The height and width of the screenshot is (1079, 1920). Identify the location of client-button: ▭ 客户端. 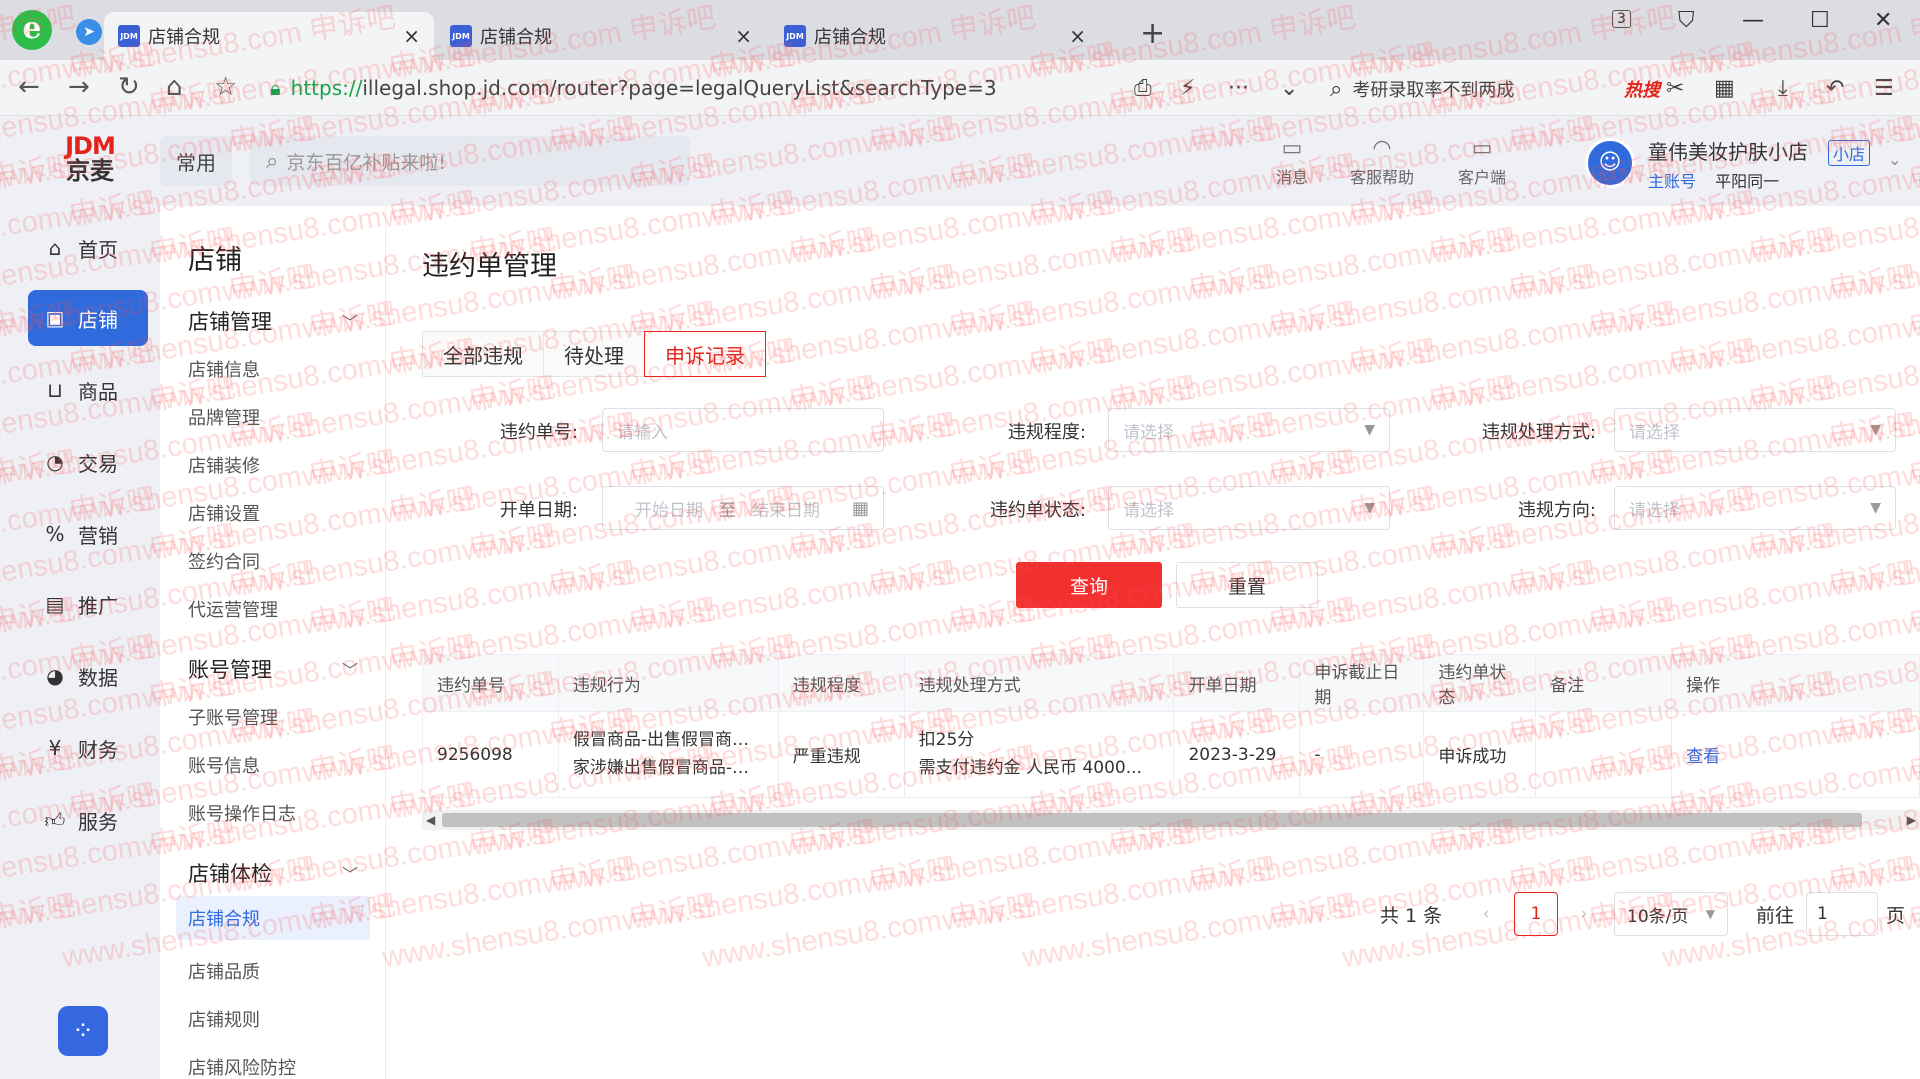
(1482, 162).